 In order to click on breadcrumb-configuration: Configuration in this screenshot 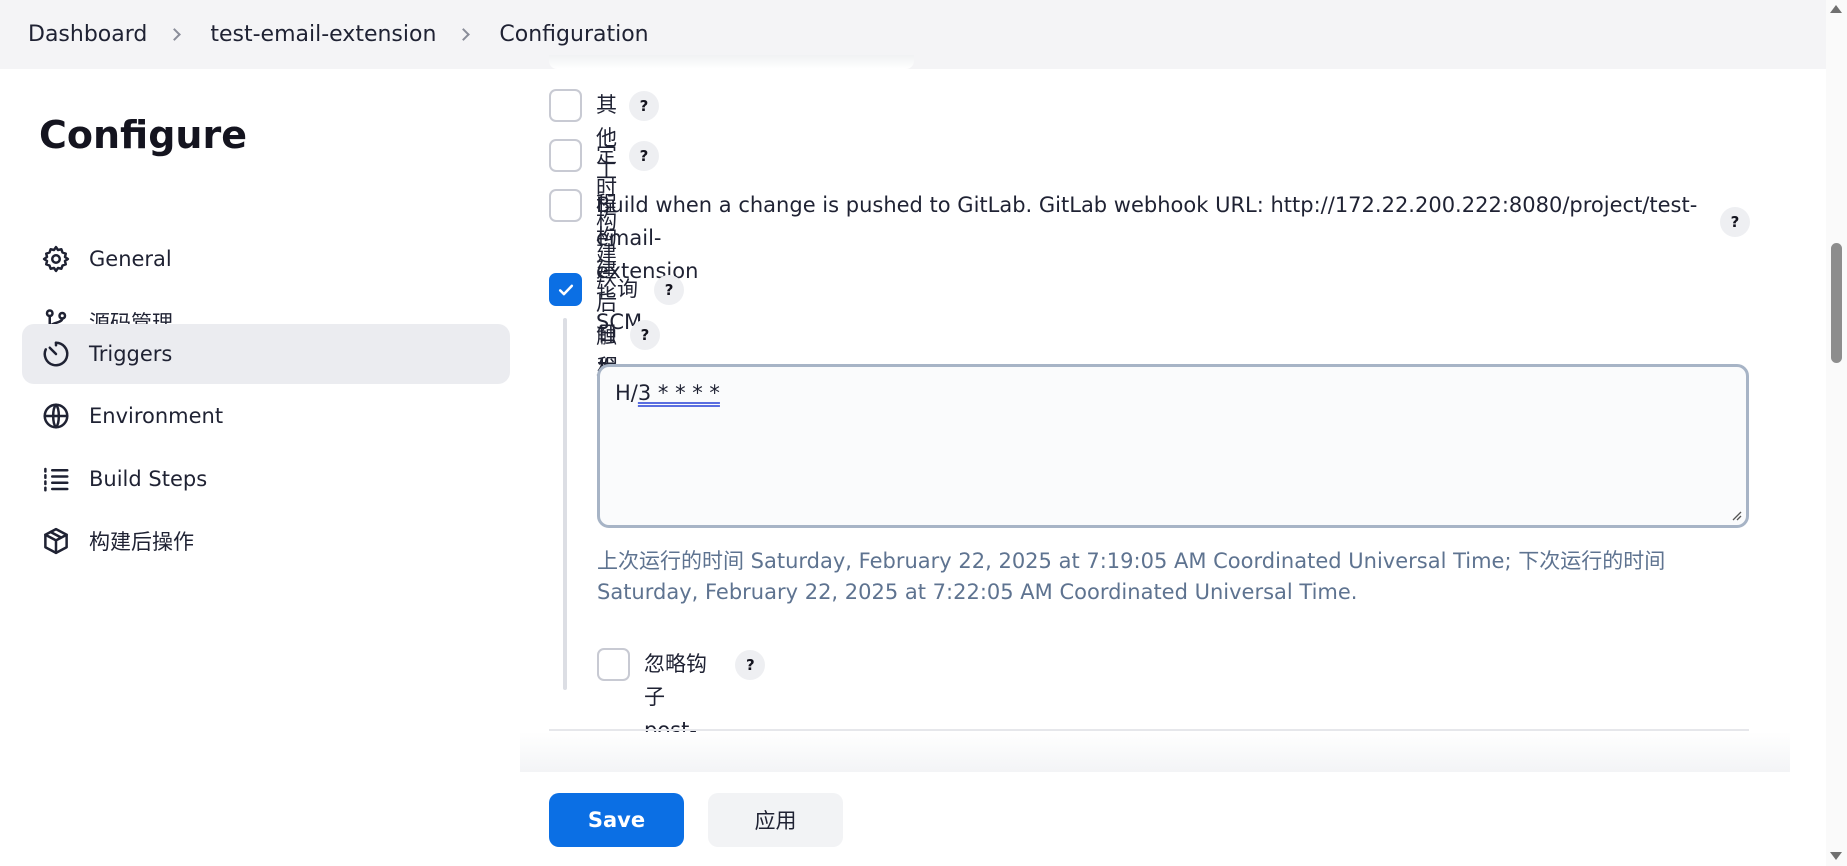, I will do `click(573, 34)`.